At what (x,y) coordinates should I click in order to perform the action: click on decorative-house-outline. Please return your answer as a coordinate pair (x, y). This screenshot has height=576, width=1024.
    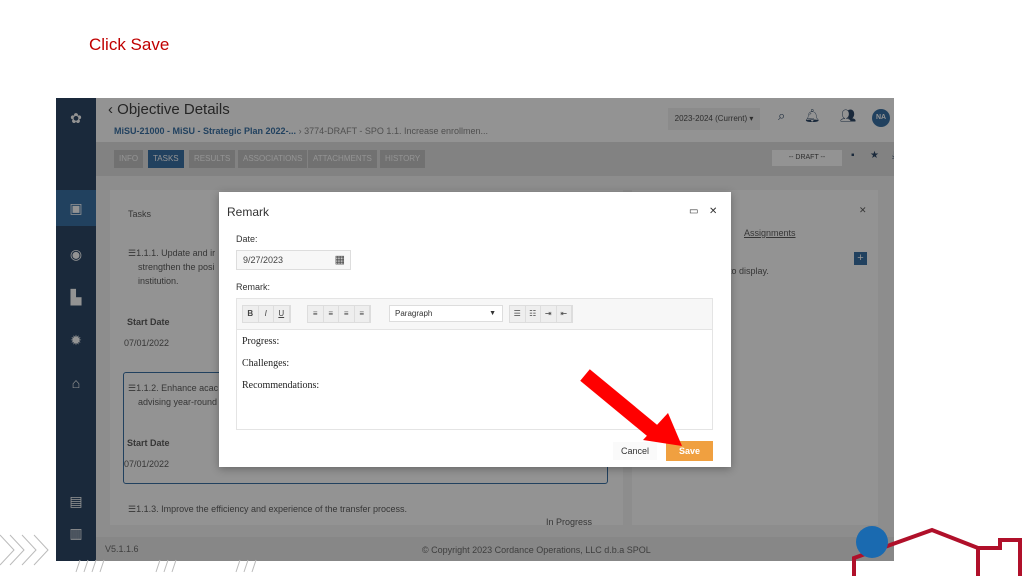
    Looking at the image, I should click on (937, 551).